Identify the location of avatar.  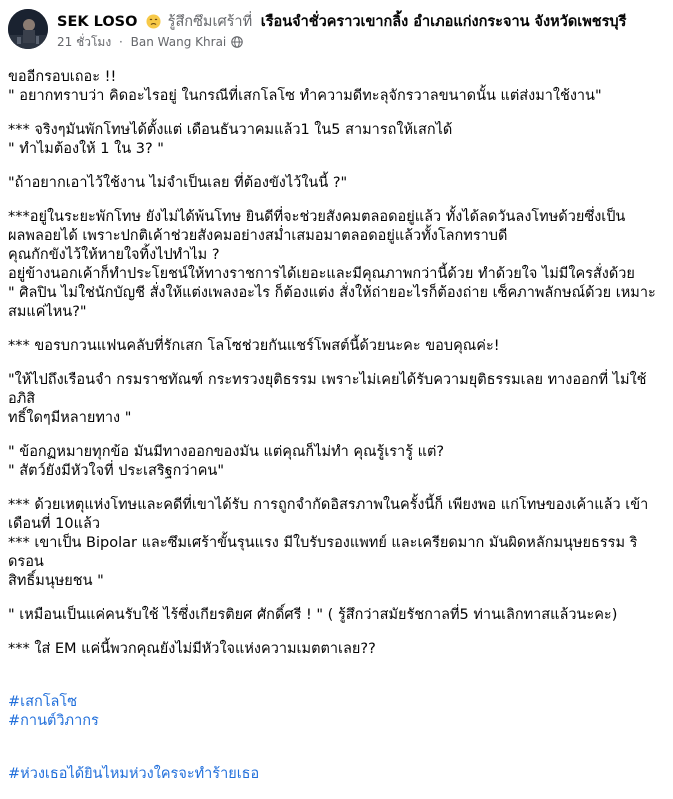
(28, 29).